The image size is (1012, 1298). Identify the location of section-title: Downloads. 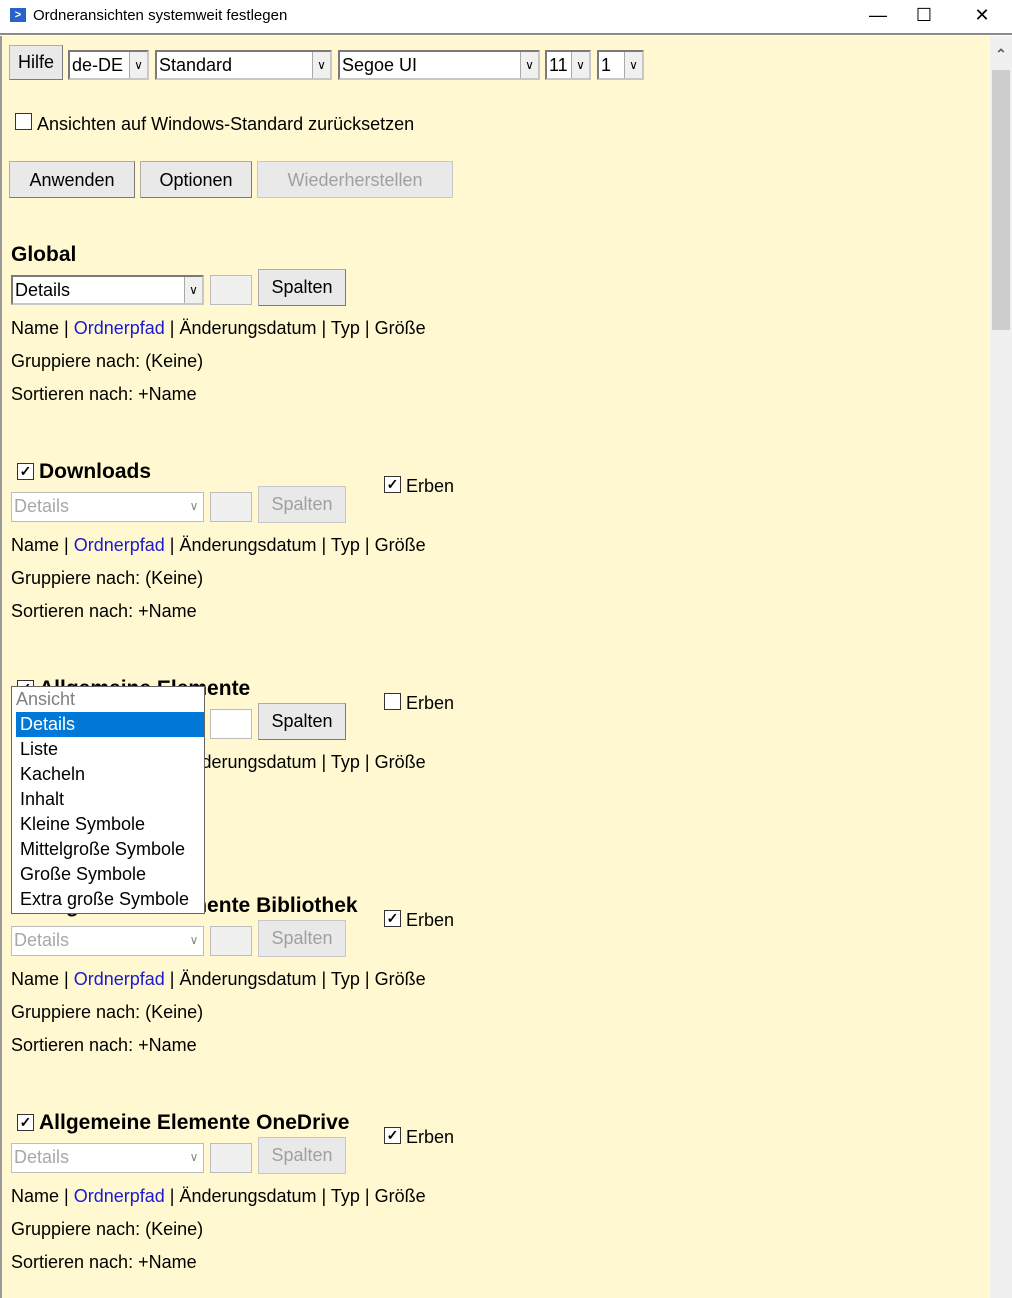
(95, 471).